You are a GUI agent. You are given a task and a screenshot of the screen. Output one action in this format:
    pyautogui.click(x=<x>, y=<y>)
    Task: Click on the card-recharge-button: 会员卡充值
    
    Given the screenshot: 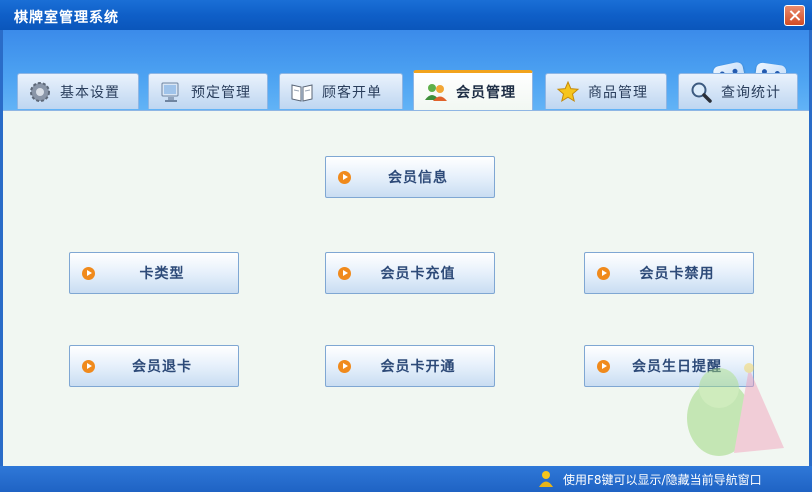 What is the action you would take?
    pyautogui.click(x=410, y=273)
    